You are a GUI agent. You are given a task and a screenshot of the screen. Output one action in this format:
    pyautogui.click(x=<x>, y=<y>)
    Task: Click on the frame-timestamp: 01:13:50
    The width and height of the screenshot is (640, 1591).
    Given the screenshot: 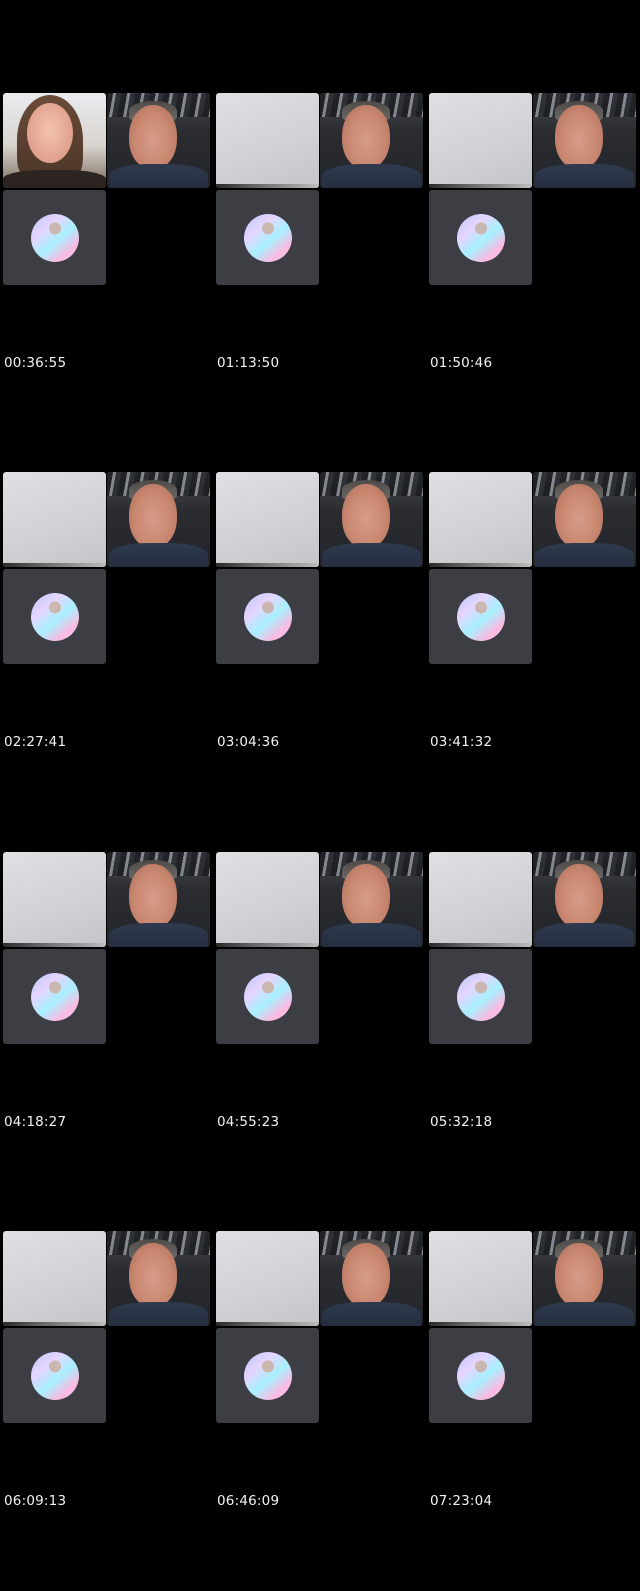 What is the action you would take?
    pyautogui.click(x=248, y=363)
    